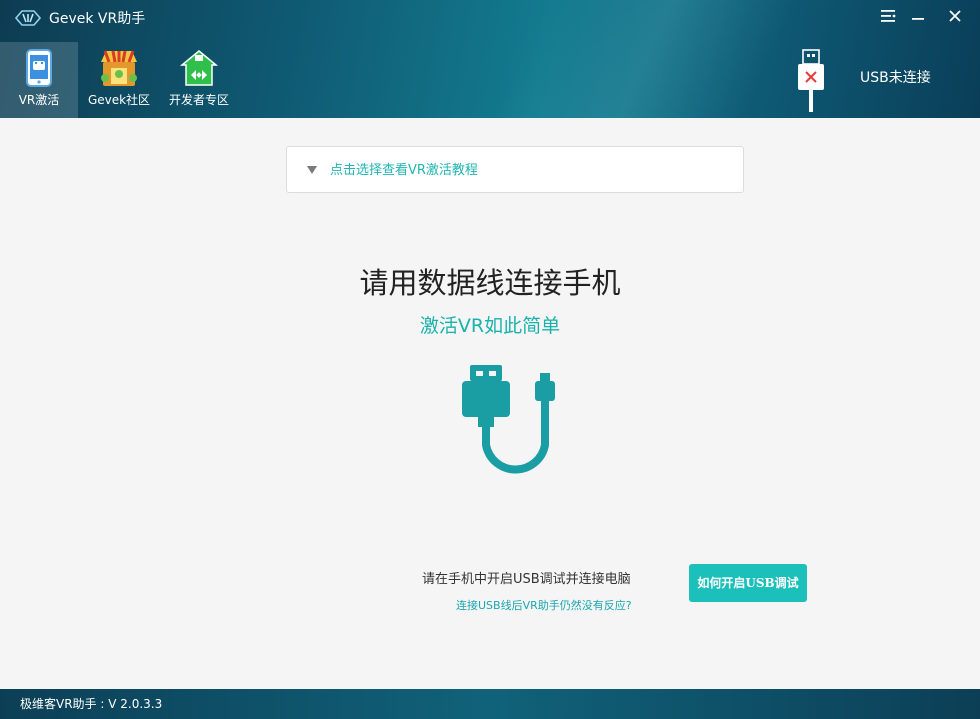 The image size is (980, 719). Describe the element at coordinates (748, 583) in the screenshot. I see `how-to-enable-usb-debug-button: 如何开启USB调试` at that location.